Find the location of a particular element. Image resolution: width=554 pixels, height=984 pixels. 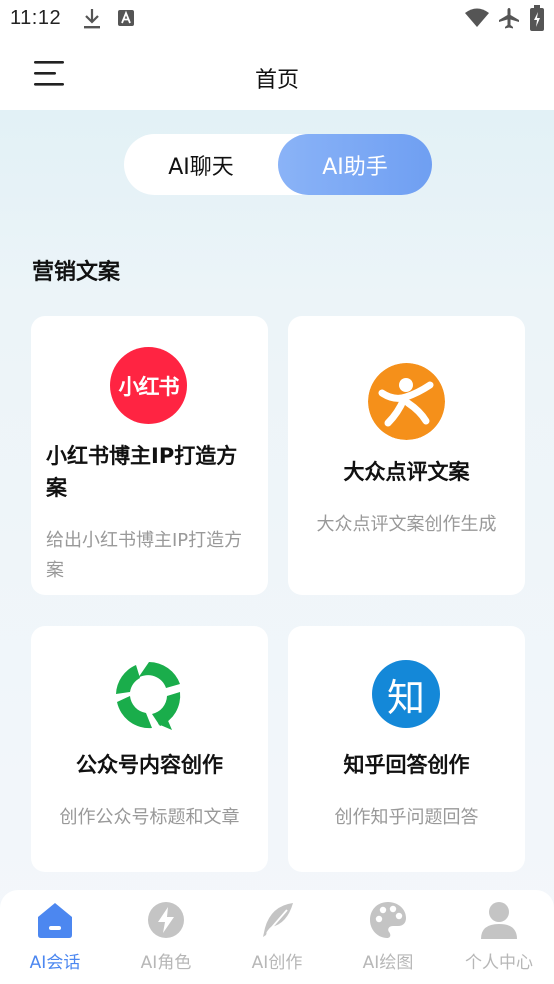

card-title: 公众号内容创作 is located at coordinates (149, 765).